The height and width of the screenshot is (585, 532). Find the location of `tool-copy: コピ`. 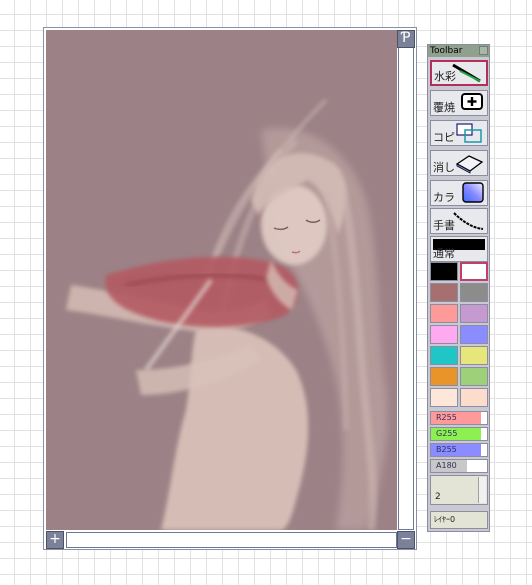

tool-copy: コピ is located at coordinates (459, 133).